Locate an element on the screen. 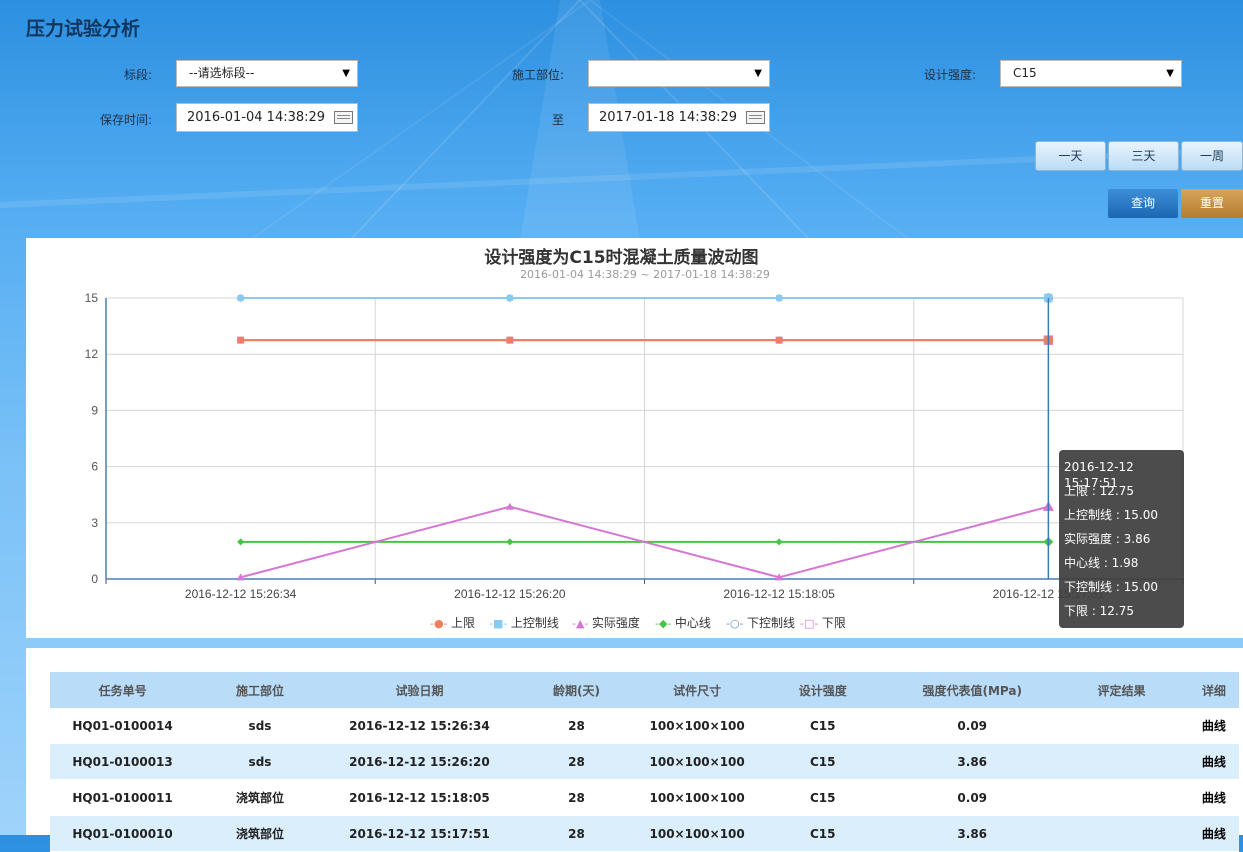 The height and width of the screenshot is (852, 1243). tooltip-line: 上控制线 : 15.00 is located at coordinates (1111, 515).